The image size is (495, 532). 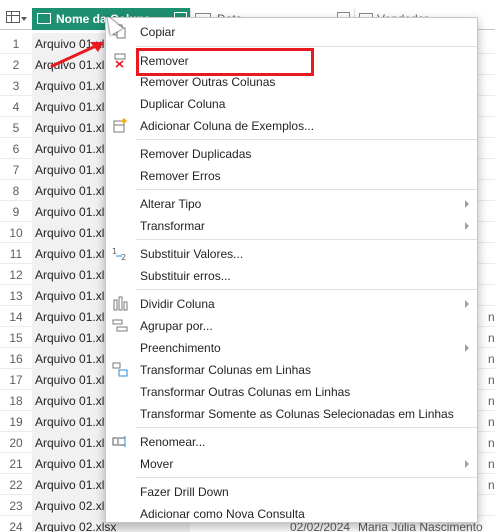 I want to click on split-column-icon, so click(x=120, y=303).